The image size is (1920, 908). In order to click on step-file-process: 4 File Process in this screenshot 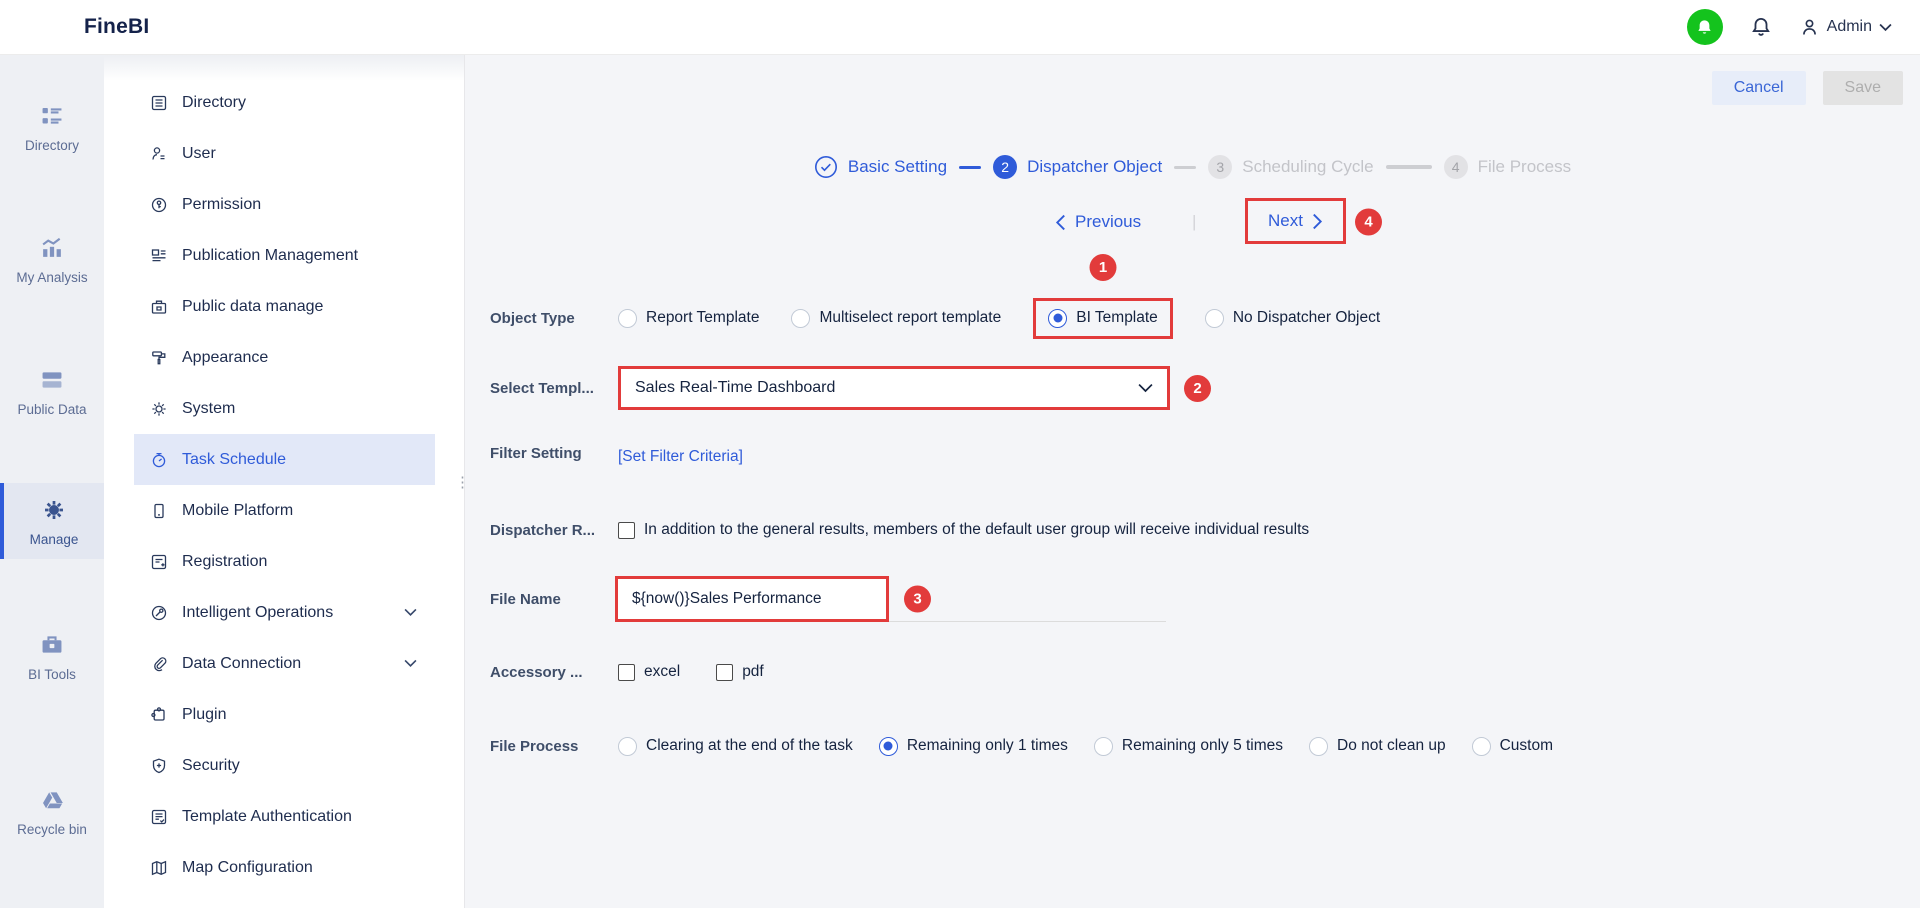, I will do `click(1507, 167)`.